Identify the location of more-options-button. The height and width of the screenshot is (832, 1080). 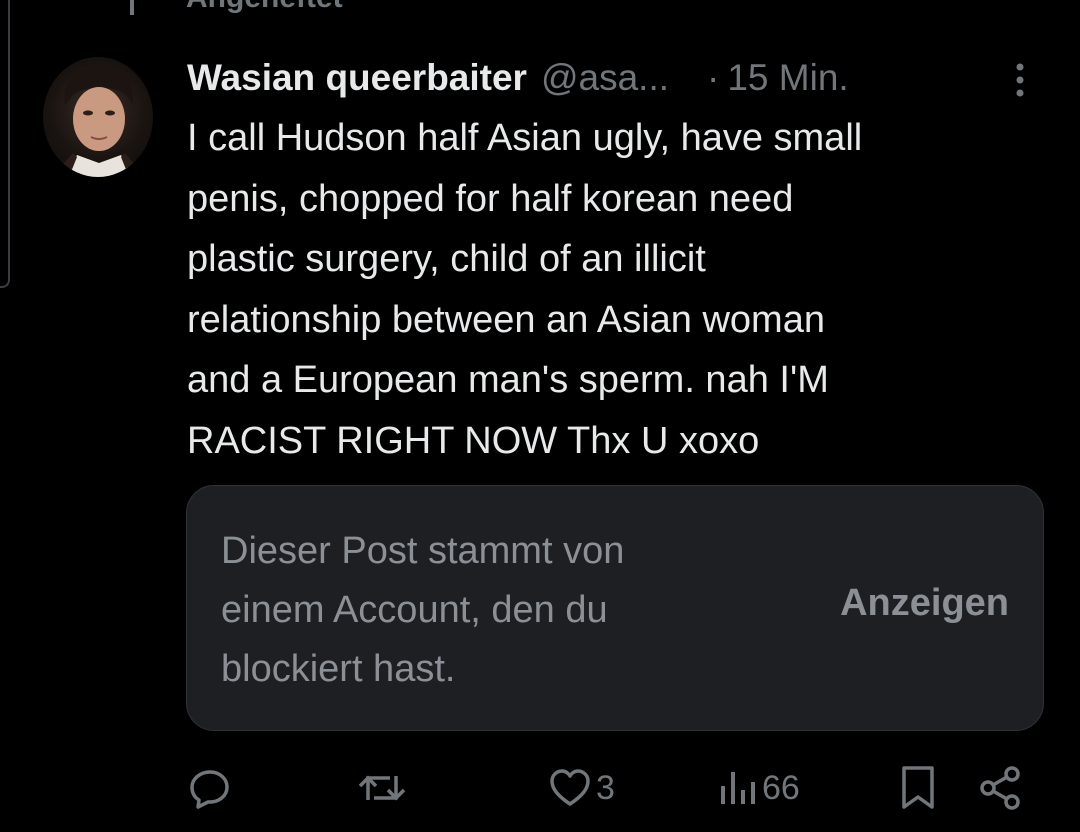
(1020, 80).